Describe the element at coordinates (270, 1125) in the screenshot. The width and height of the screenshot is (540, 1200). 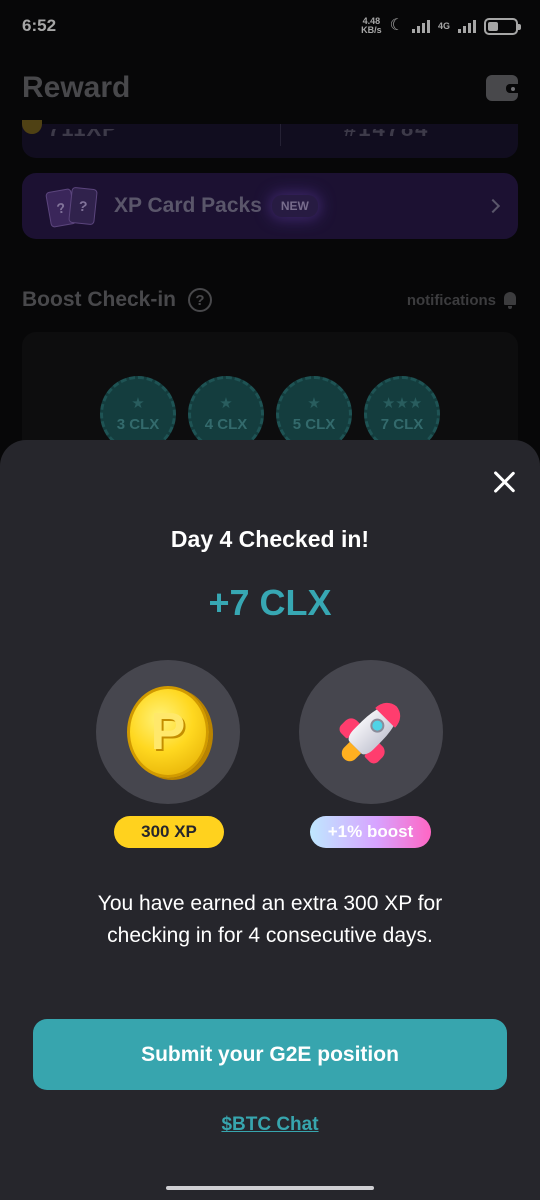
I see `btc-chat-link: $BTC Chat` at that location.